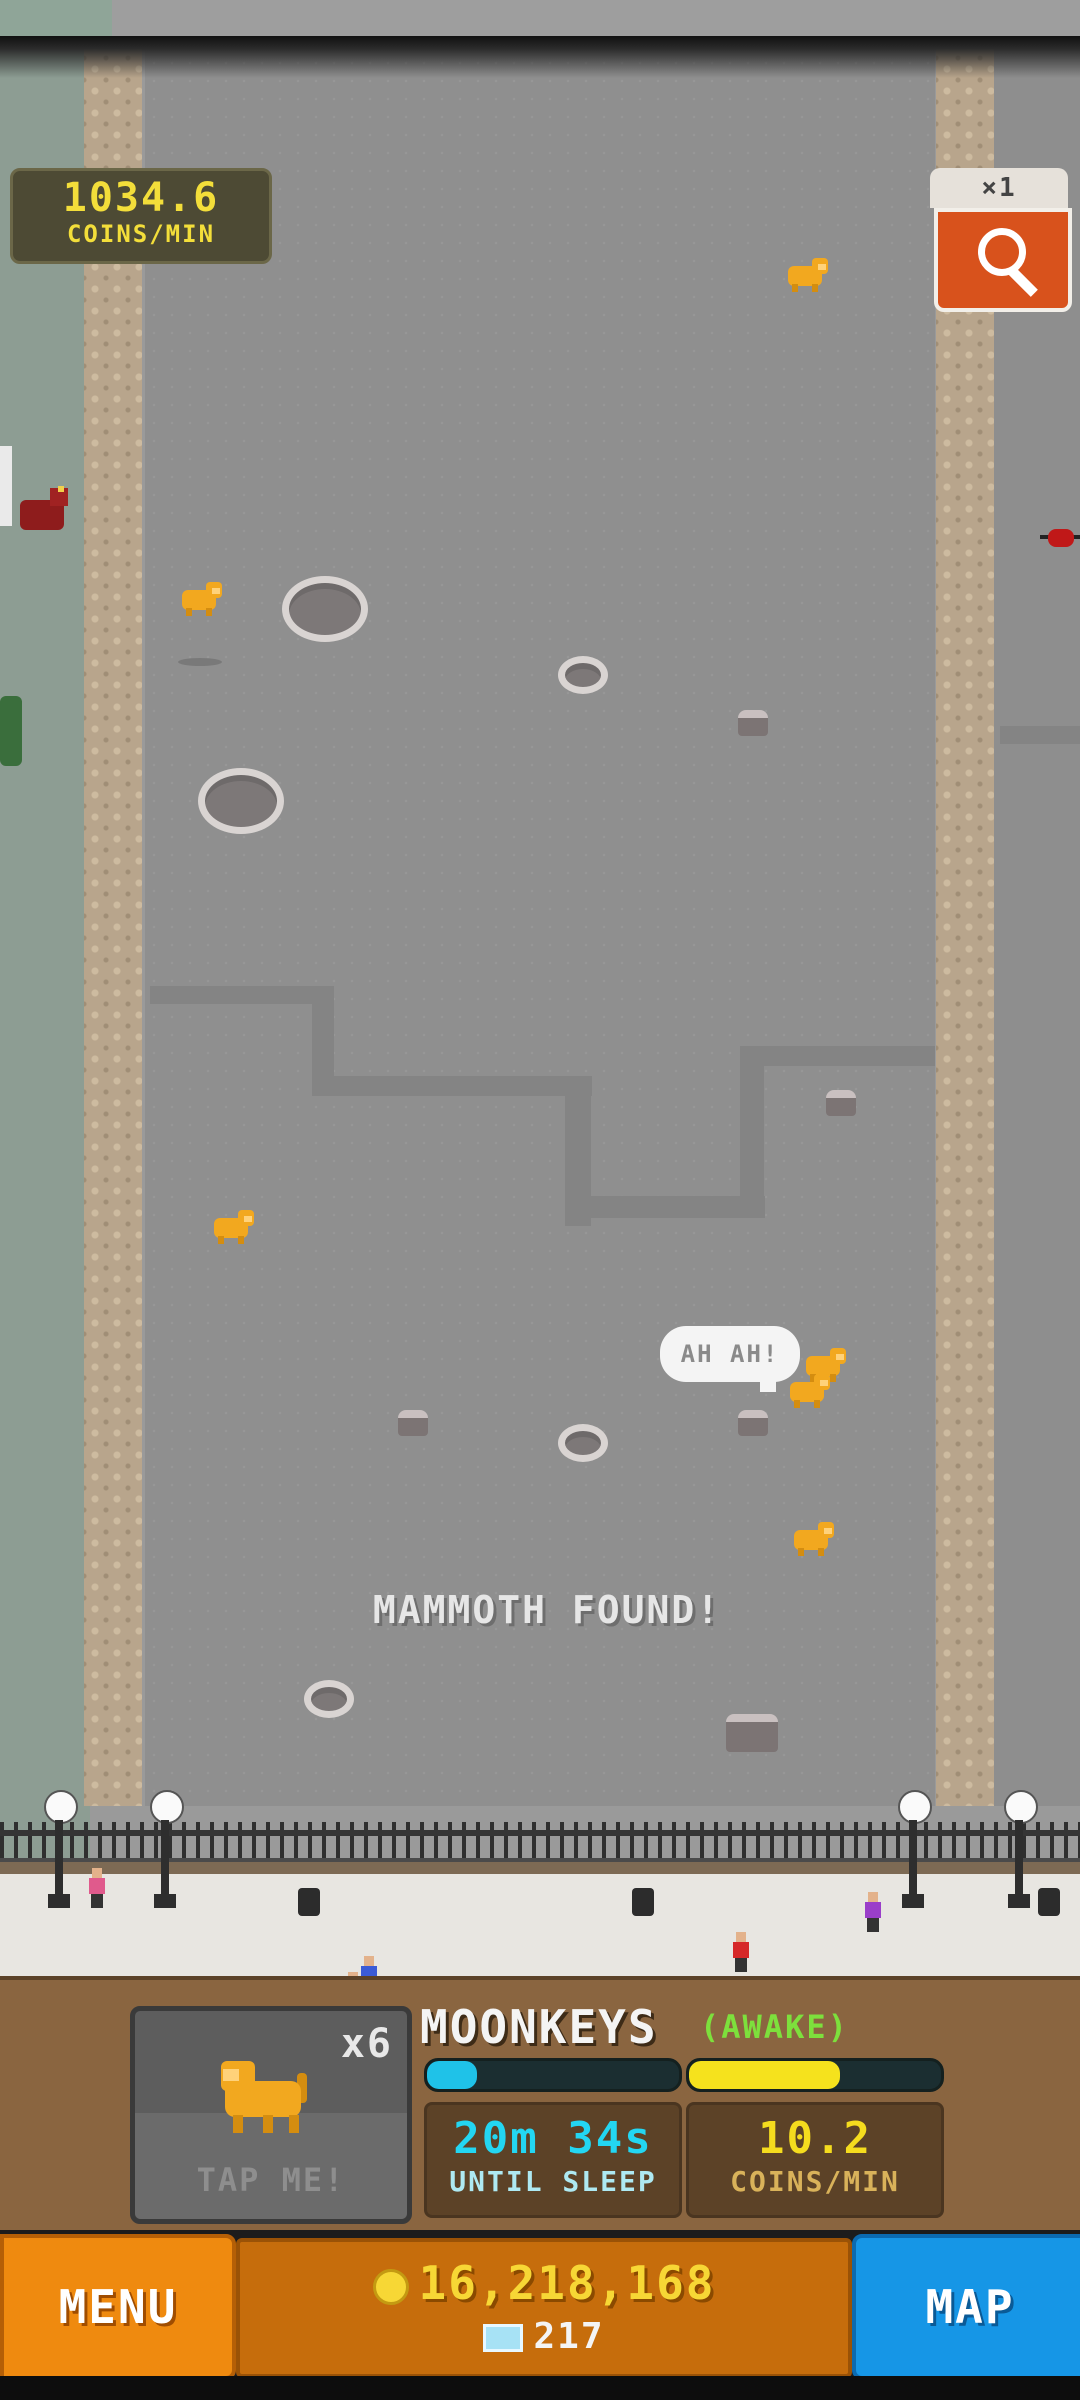 Image resolution: width=1080 pixels, height=2400 pixels. I want to click on tap-me-label: TAP ME!, so click(271, 2180).